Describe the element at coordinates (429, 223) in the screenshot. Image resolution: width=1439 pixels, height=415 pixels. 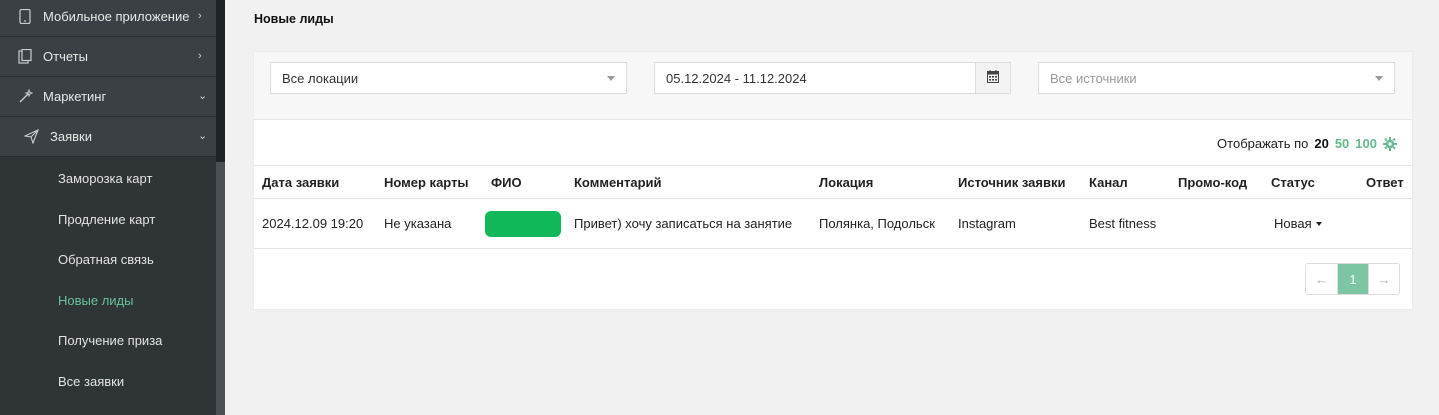
I see `cell-card: Не указана` at that location.